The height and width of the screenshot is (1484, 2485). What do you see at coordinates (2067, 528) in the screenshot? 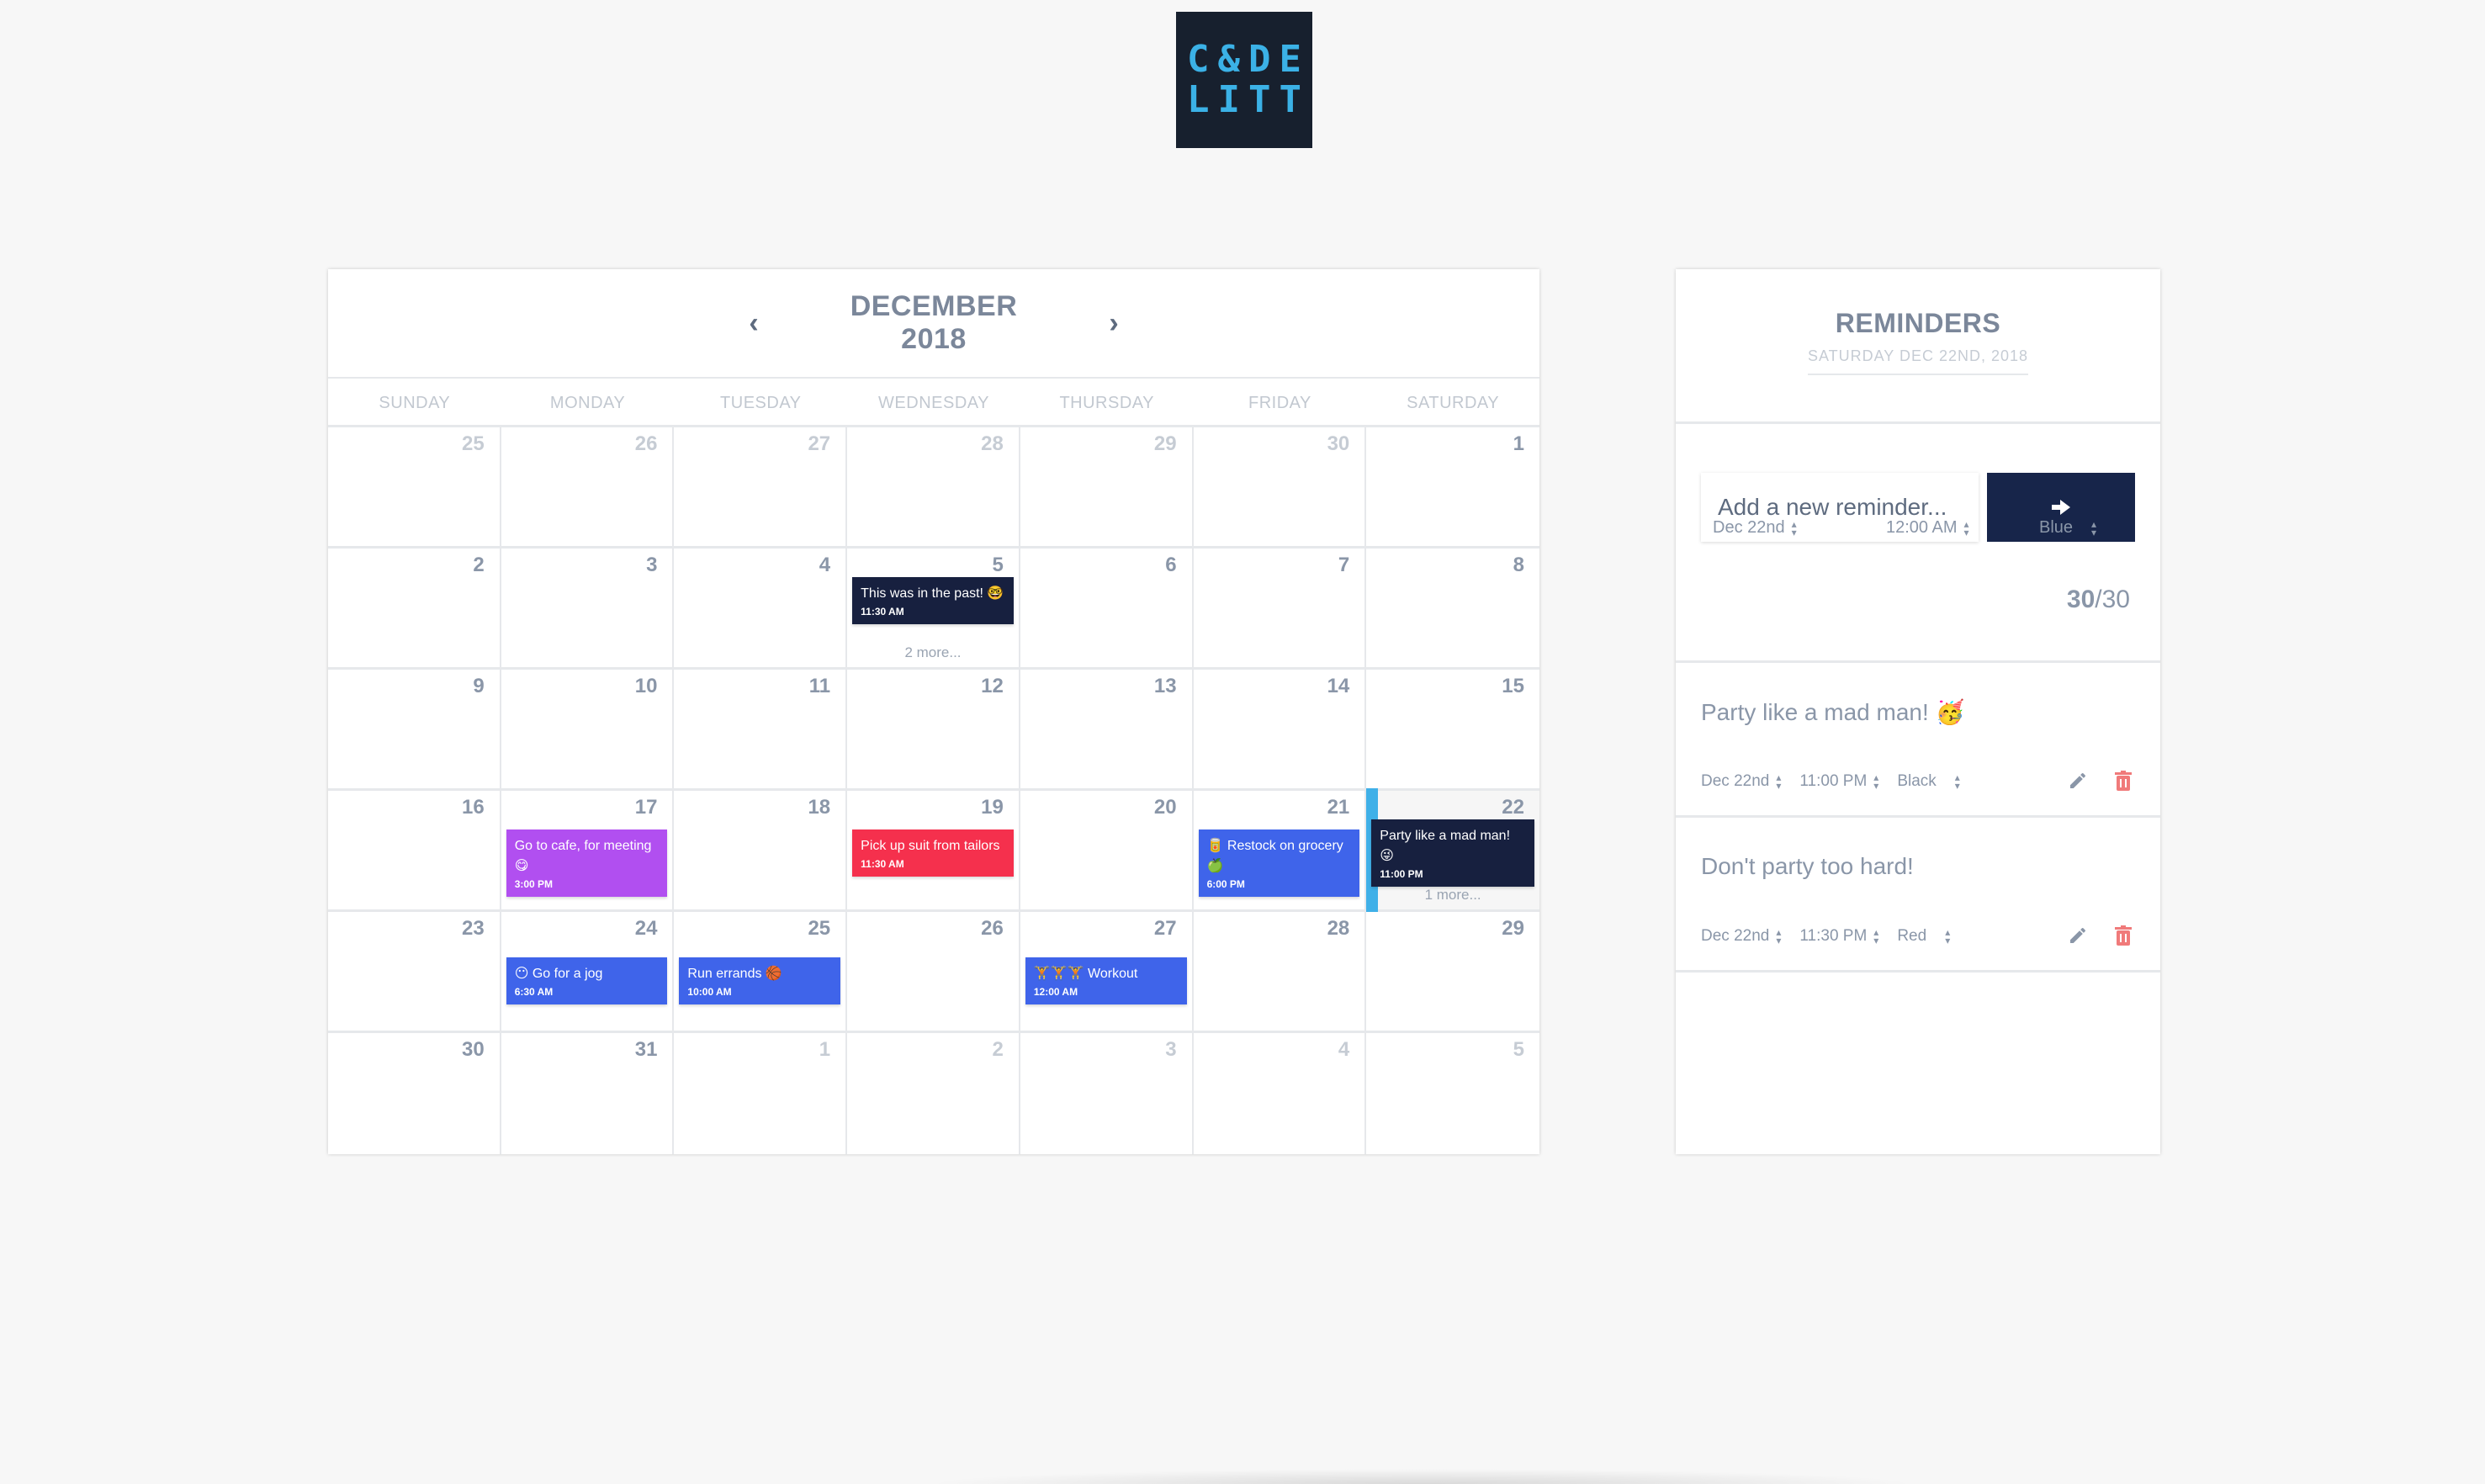
I see `color-select: Blue ▴ ▾` at bounding box center [2067, 528].